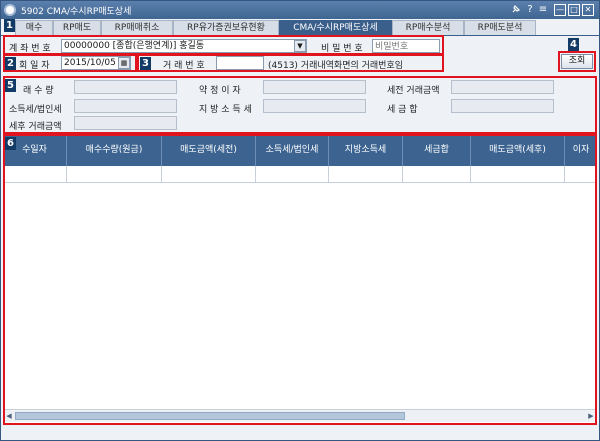 Image resolution: width=600 pixels, height=441 pixels. Describe the element at coordinates (588, 10) in the screenshot. I see `close-icon: ✕` at that location.